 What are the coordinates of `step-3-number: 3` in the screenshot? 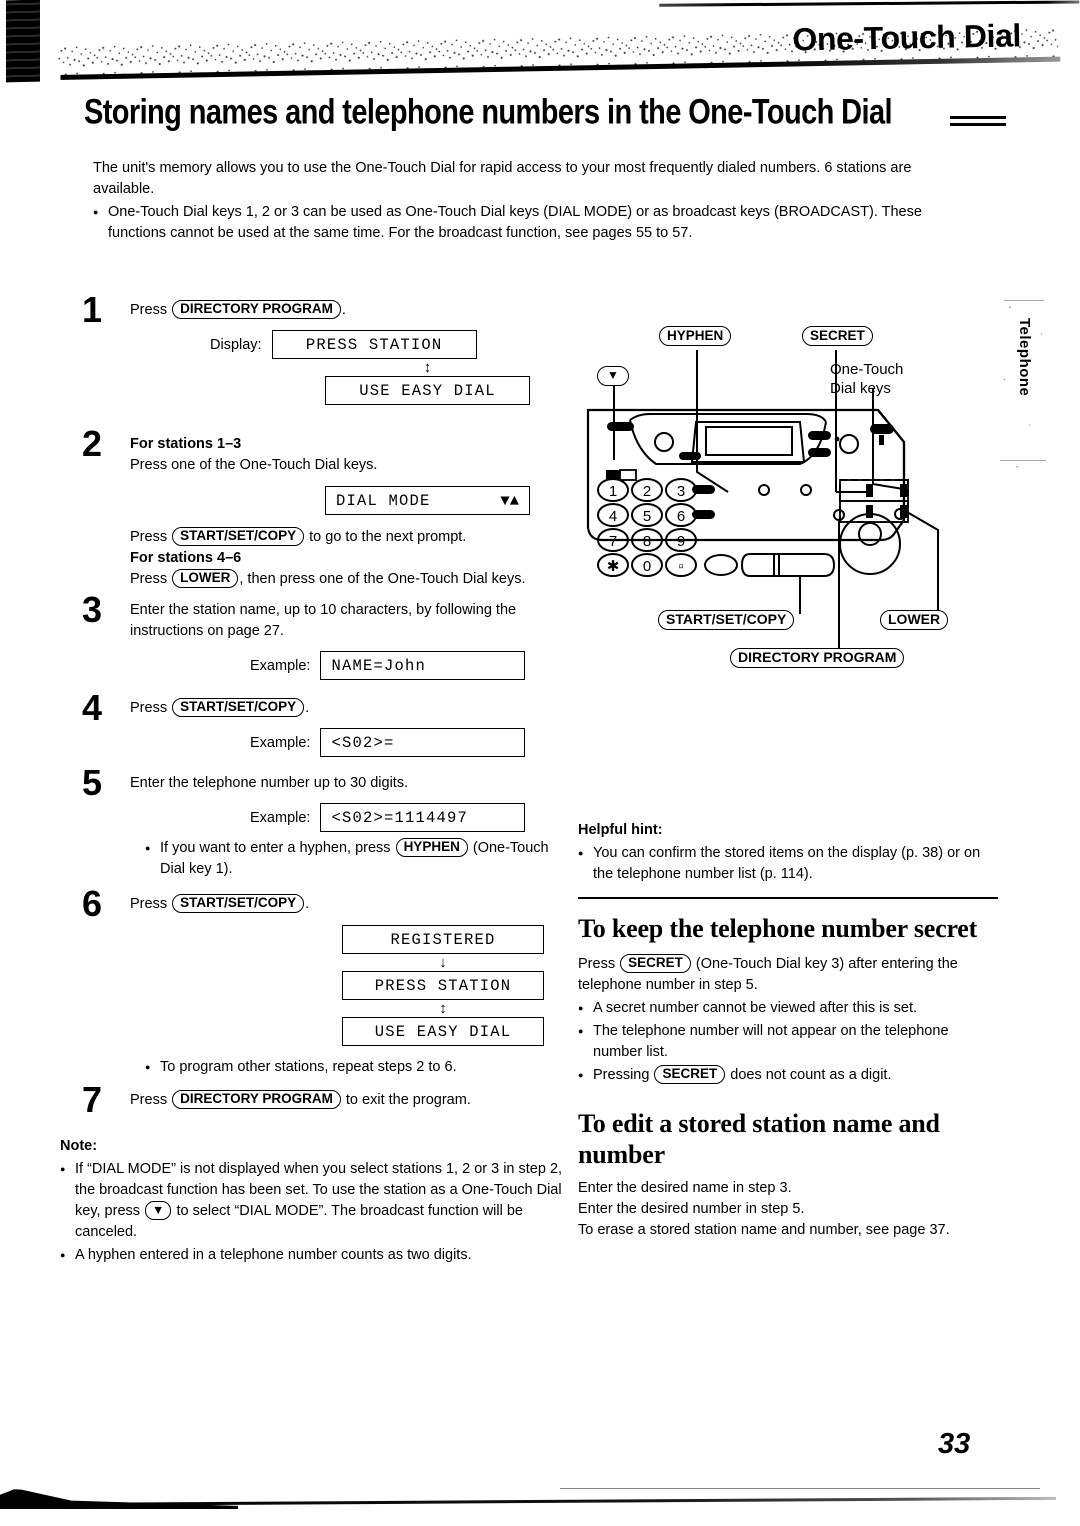 It's located at (92, 609).